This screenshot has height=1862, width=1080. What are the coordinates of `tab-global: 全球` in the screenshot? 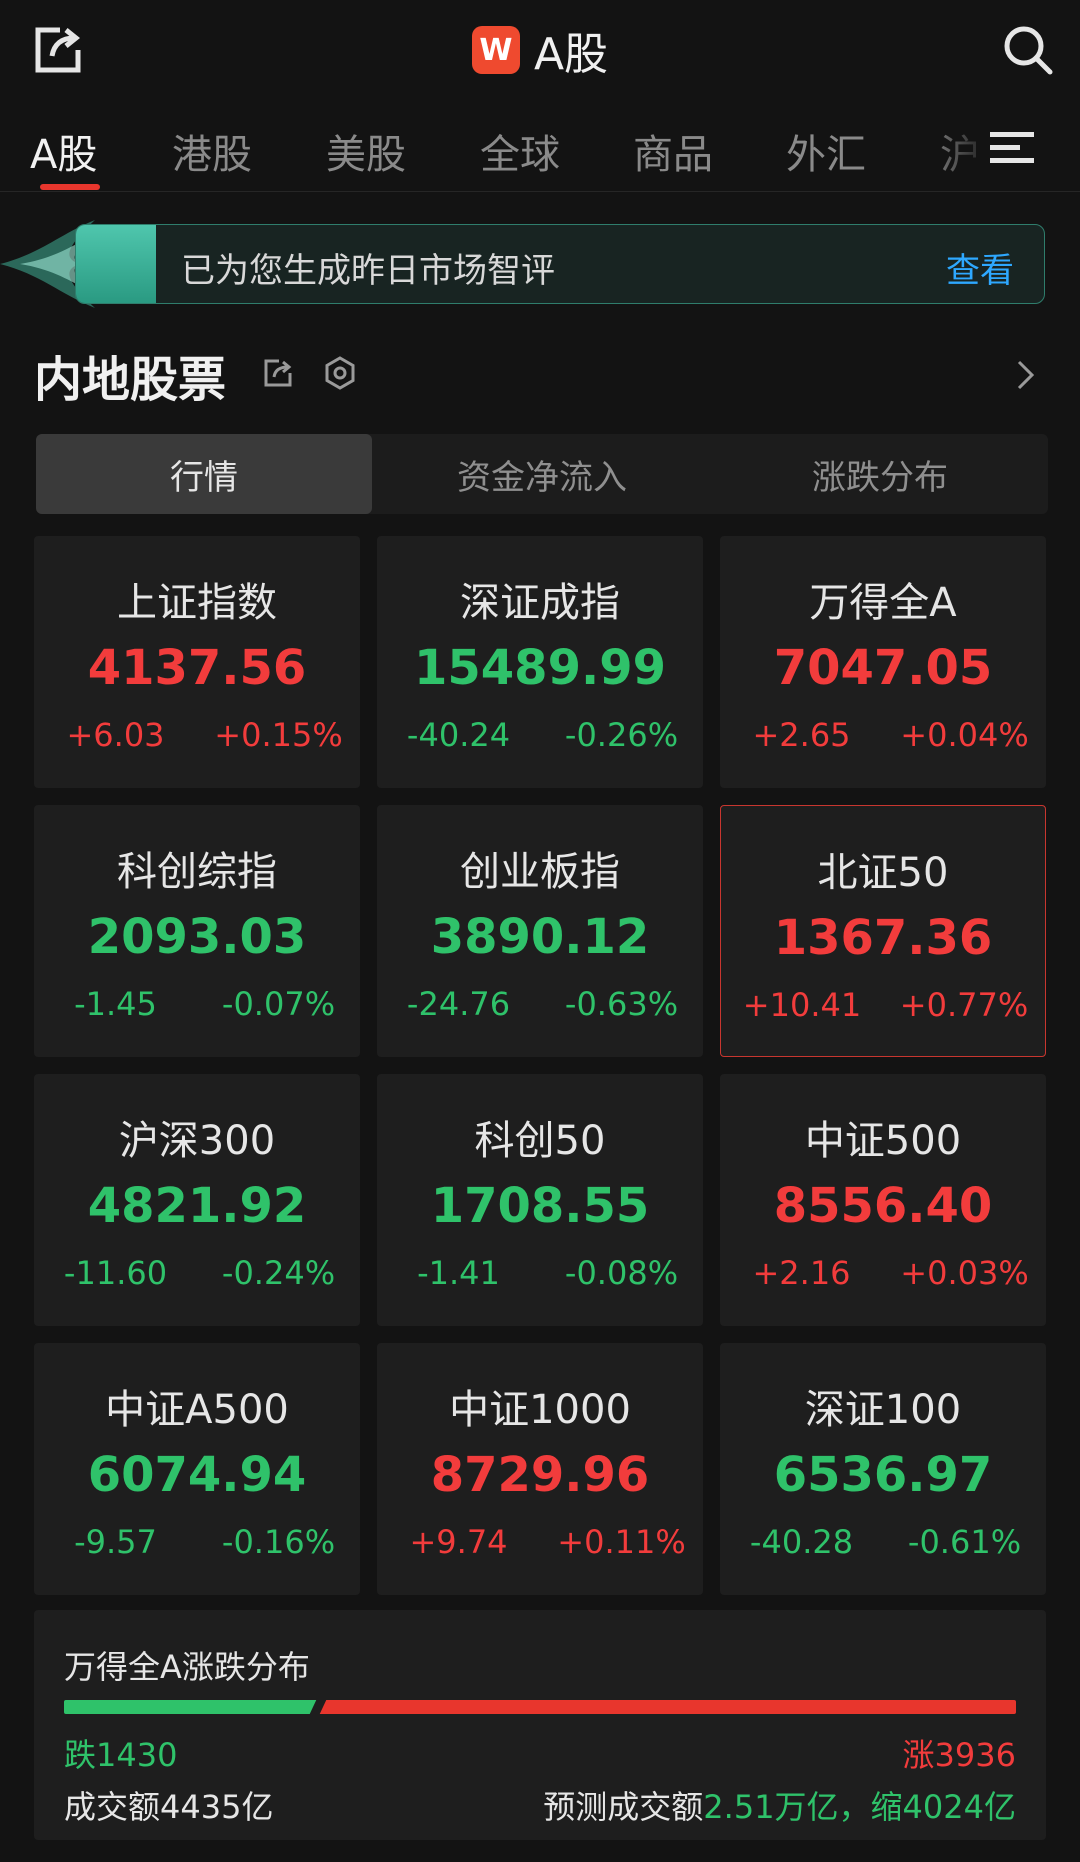 It's located at (520, 151).